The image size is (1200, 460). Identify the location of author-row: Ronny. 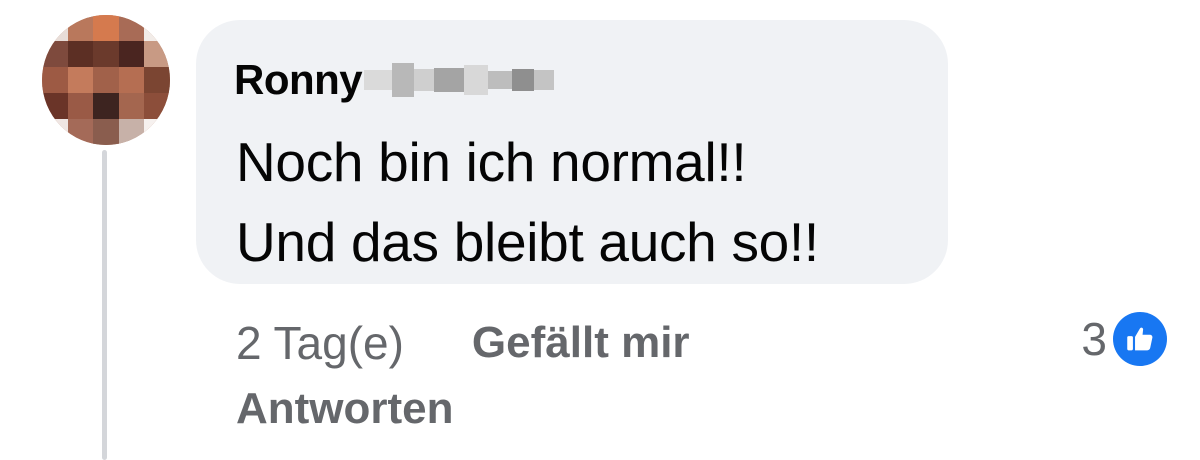
(394, 80).